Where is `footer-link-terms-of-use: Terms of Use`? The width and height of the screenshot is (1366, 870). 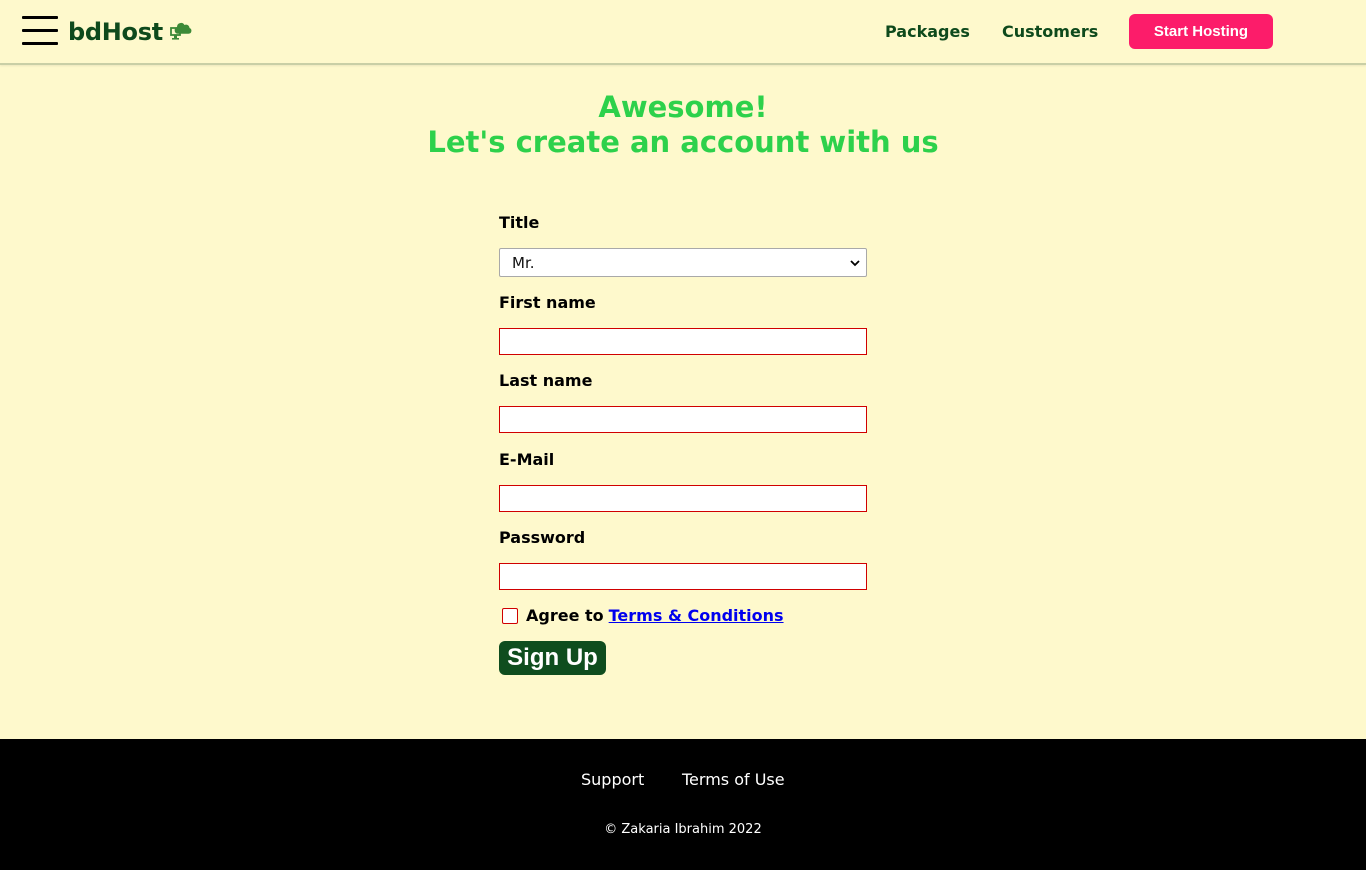 footer-link-terms-of-use: Terms of Use is located at coordinates (733, 779).